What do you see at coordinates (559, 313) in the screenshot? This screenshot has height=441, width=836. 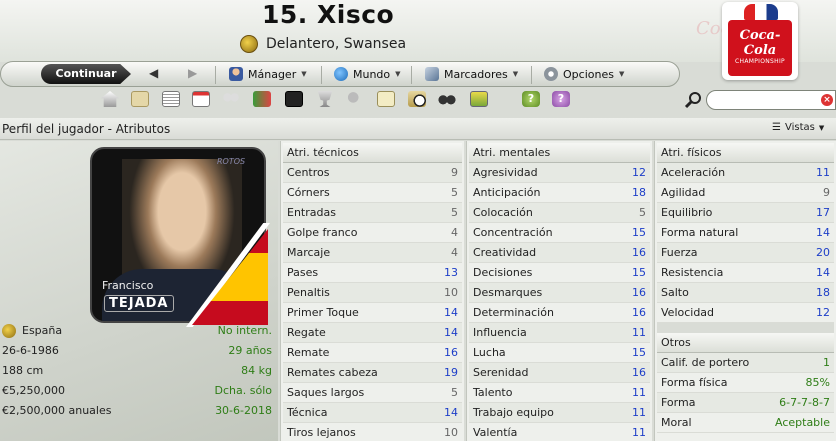 I see `attribute-row: Determinación 16` at bounding box center [559, 313].